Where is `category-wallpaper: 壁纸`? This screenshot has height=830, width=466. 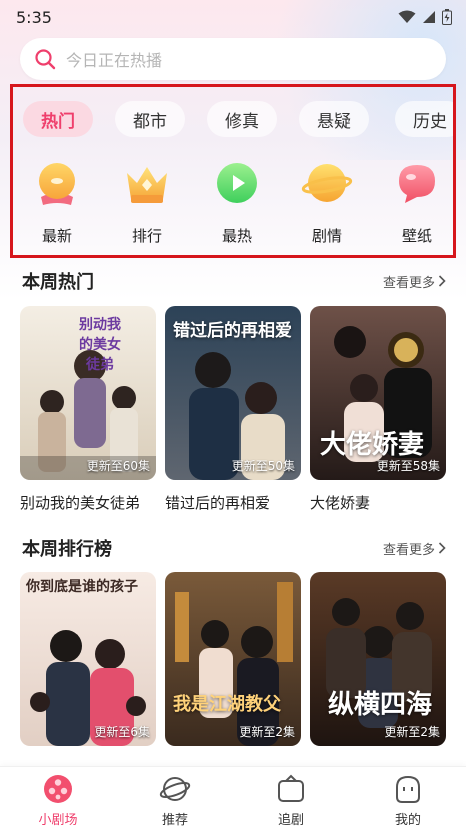 category-wallpaper: 壁纸 is located at coordinates (417, 205).